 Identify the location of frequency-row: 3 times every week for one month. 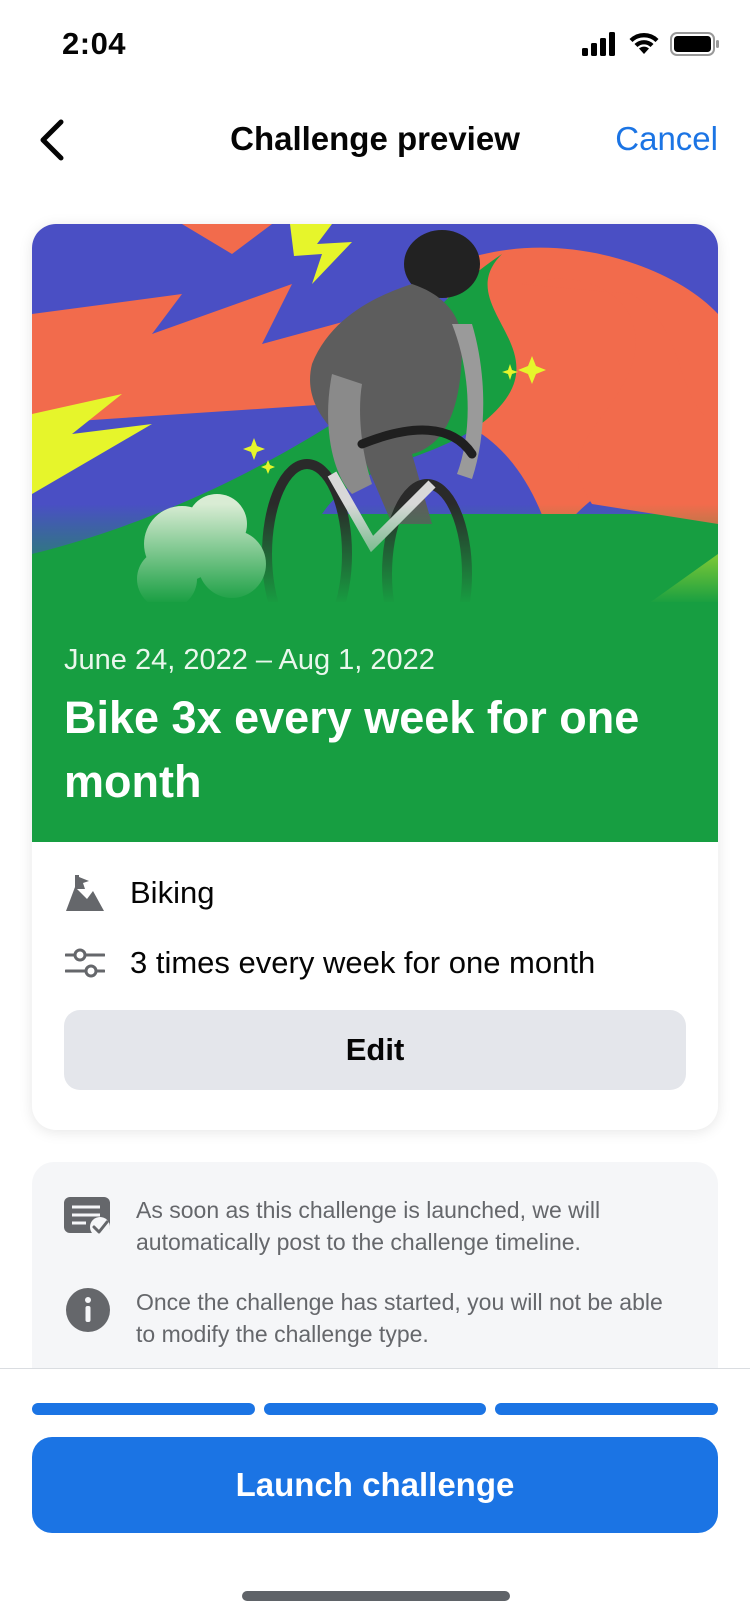
(329, 963).